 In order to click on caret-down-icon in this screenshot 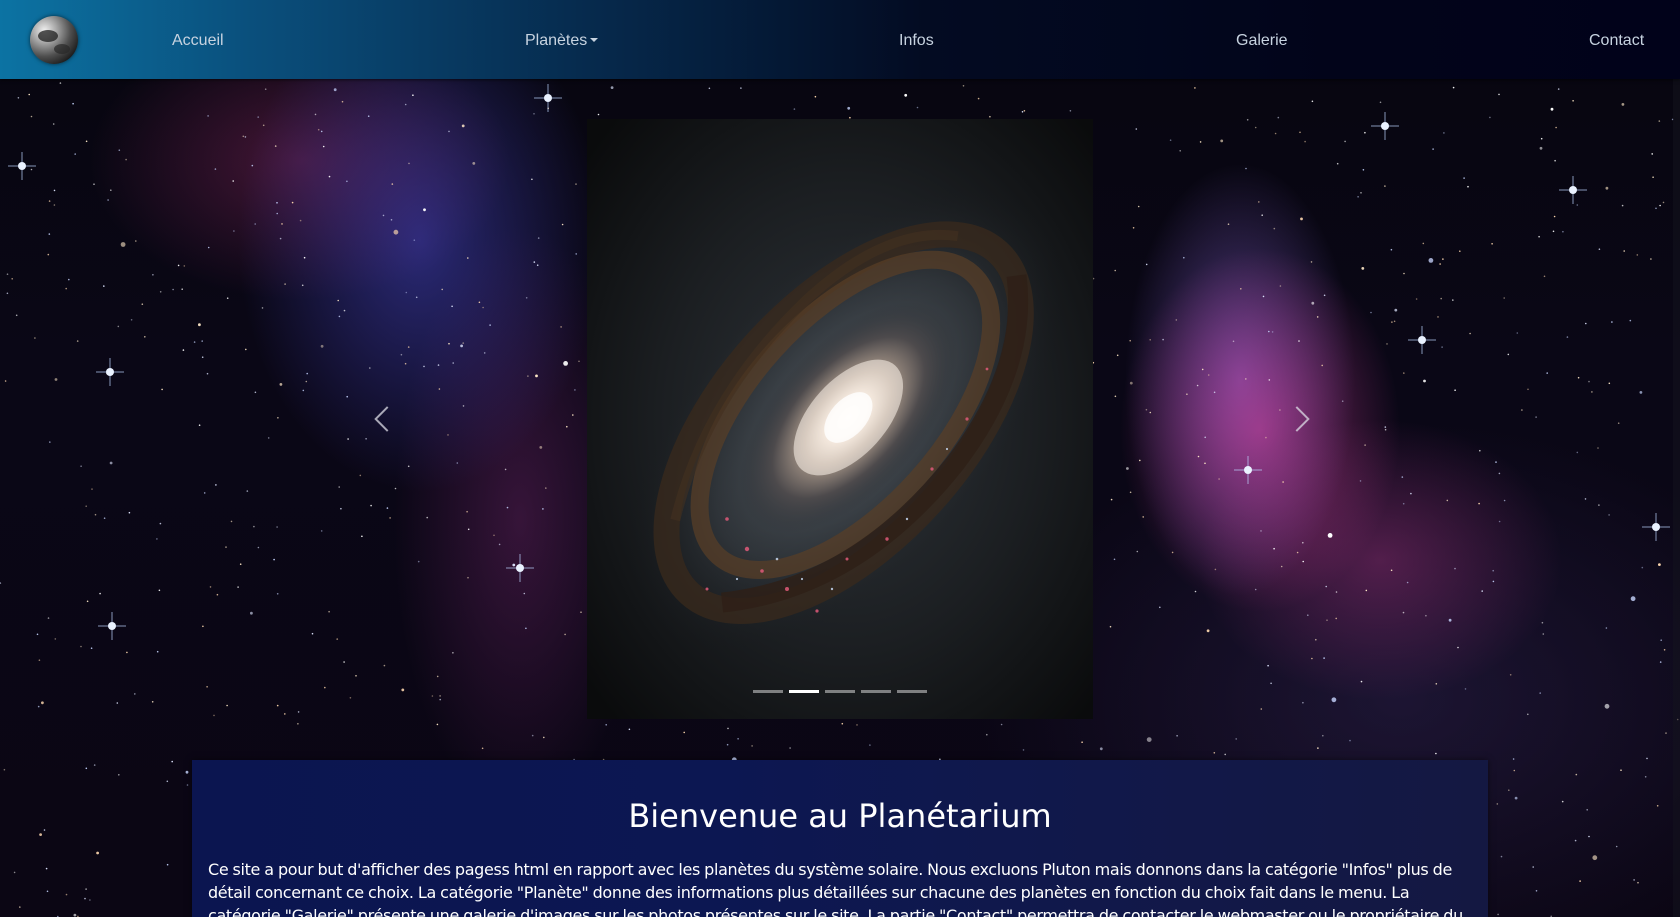, I will do `click(594, 40)`.